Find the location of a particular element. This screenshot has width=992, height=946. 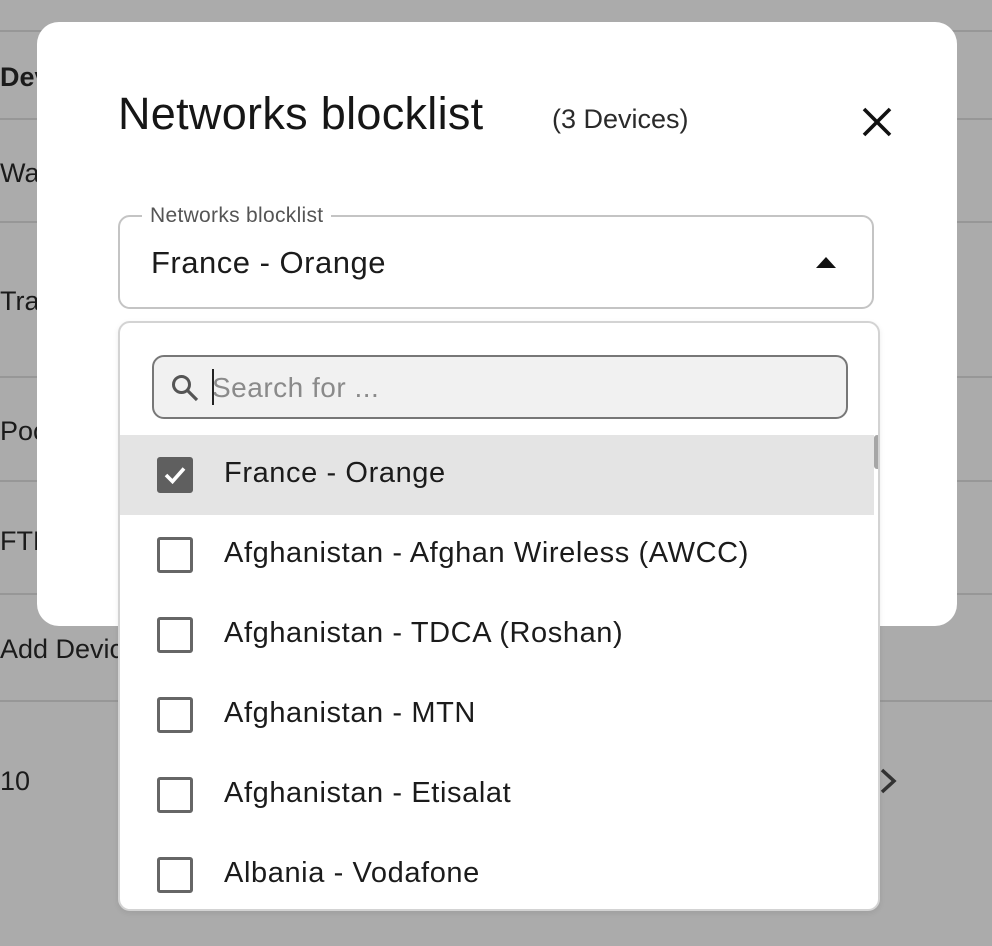

option-label: Albania - Vodafone is located at coordinates (352, 873).